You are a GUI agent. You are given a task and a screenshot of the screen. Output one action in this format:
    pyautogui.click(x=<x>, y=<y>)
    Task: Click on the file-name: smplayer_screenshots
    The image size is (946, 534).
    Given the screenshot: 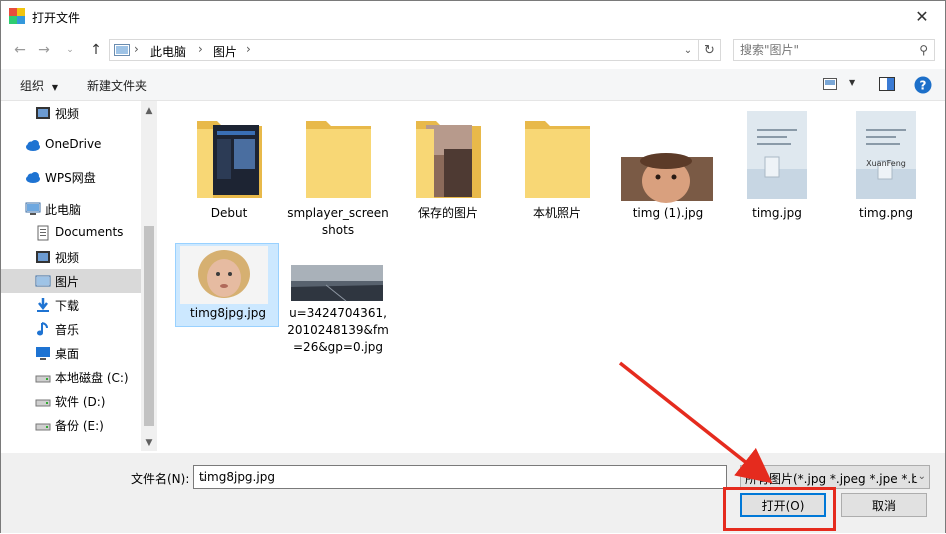 What is the action you would take?
    pyautogui.click(x=338, y=221)
    